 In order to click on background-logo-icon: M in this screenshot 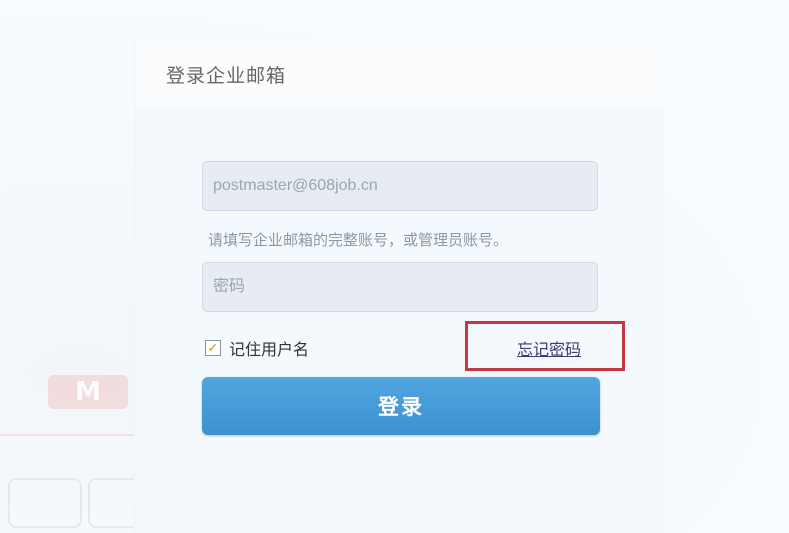, I will do `click(88, 392)`.